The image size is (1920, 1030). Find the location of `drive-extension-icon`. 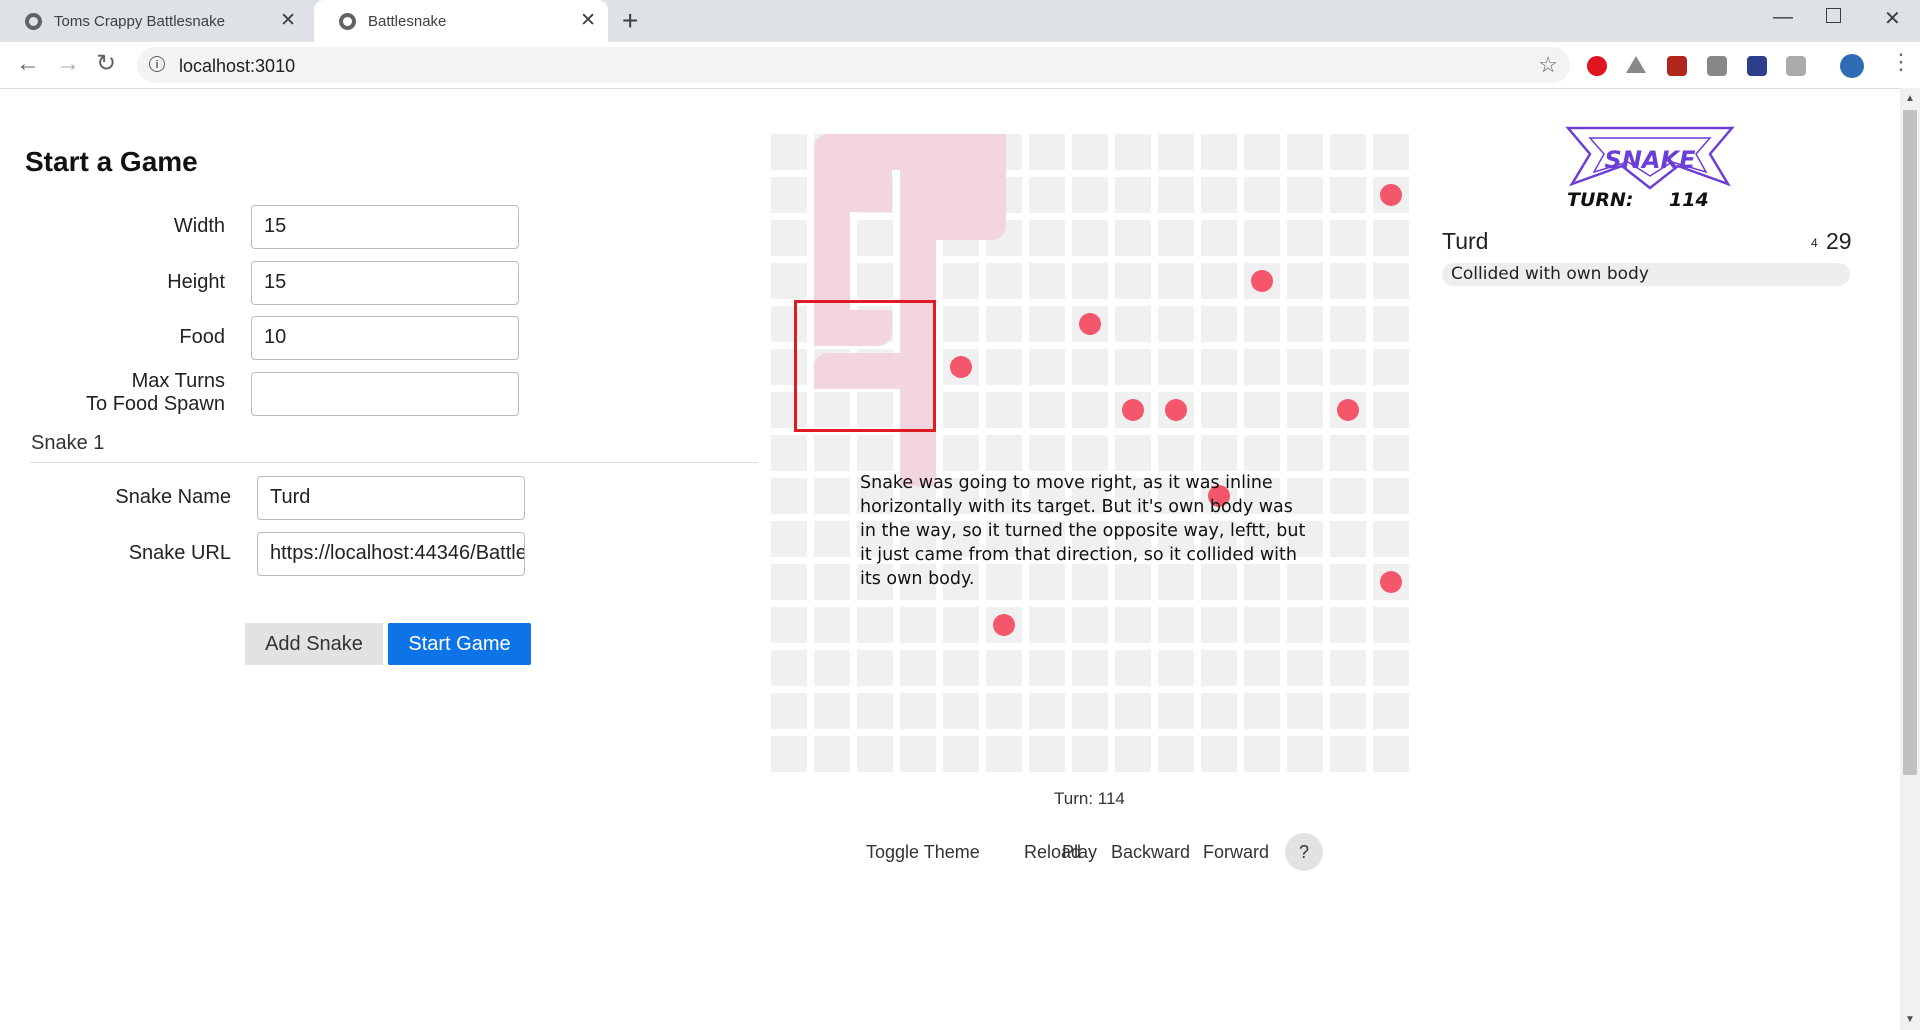

drive-extension-icon is located at coordinates (1636, 64).